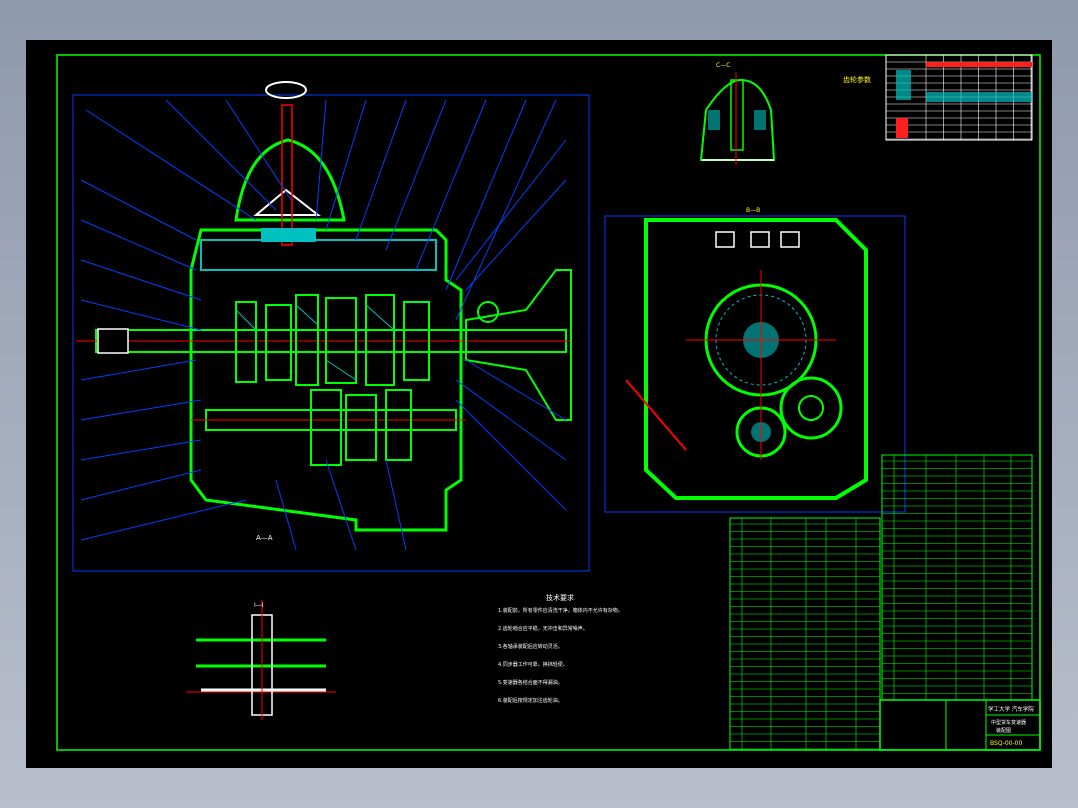  Describe the element at coordinates (261, 660) in the screenshot. I see `detail-view: I—I` at that location.